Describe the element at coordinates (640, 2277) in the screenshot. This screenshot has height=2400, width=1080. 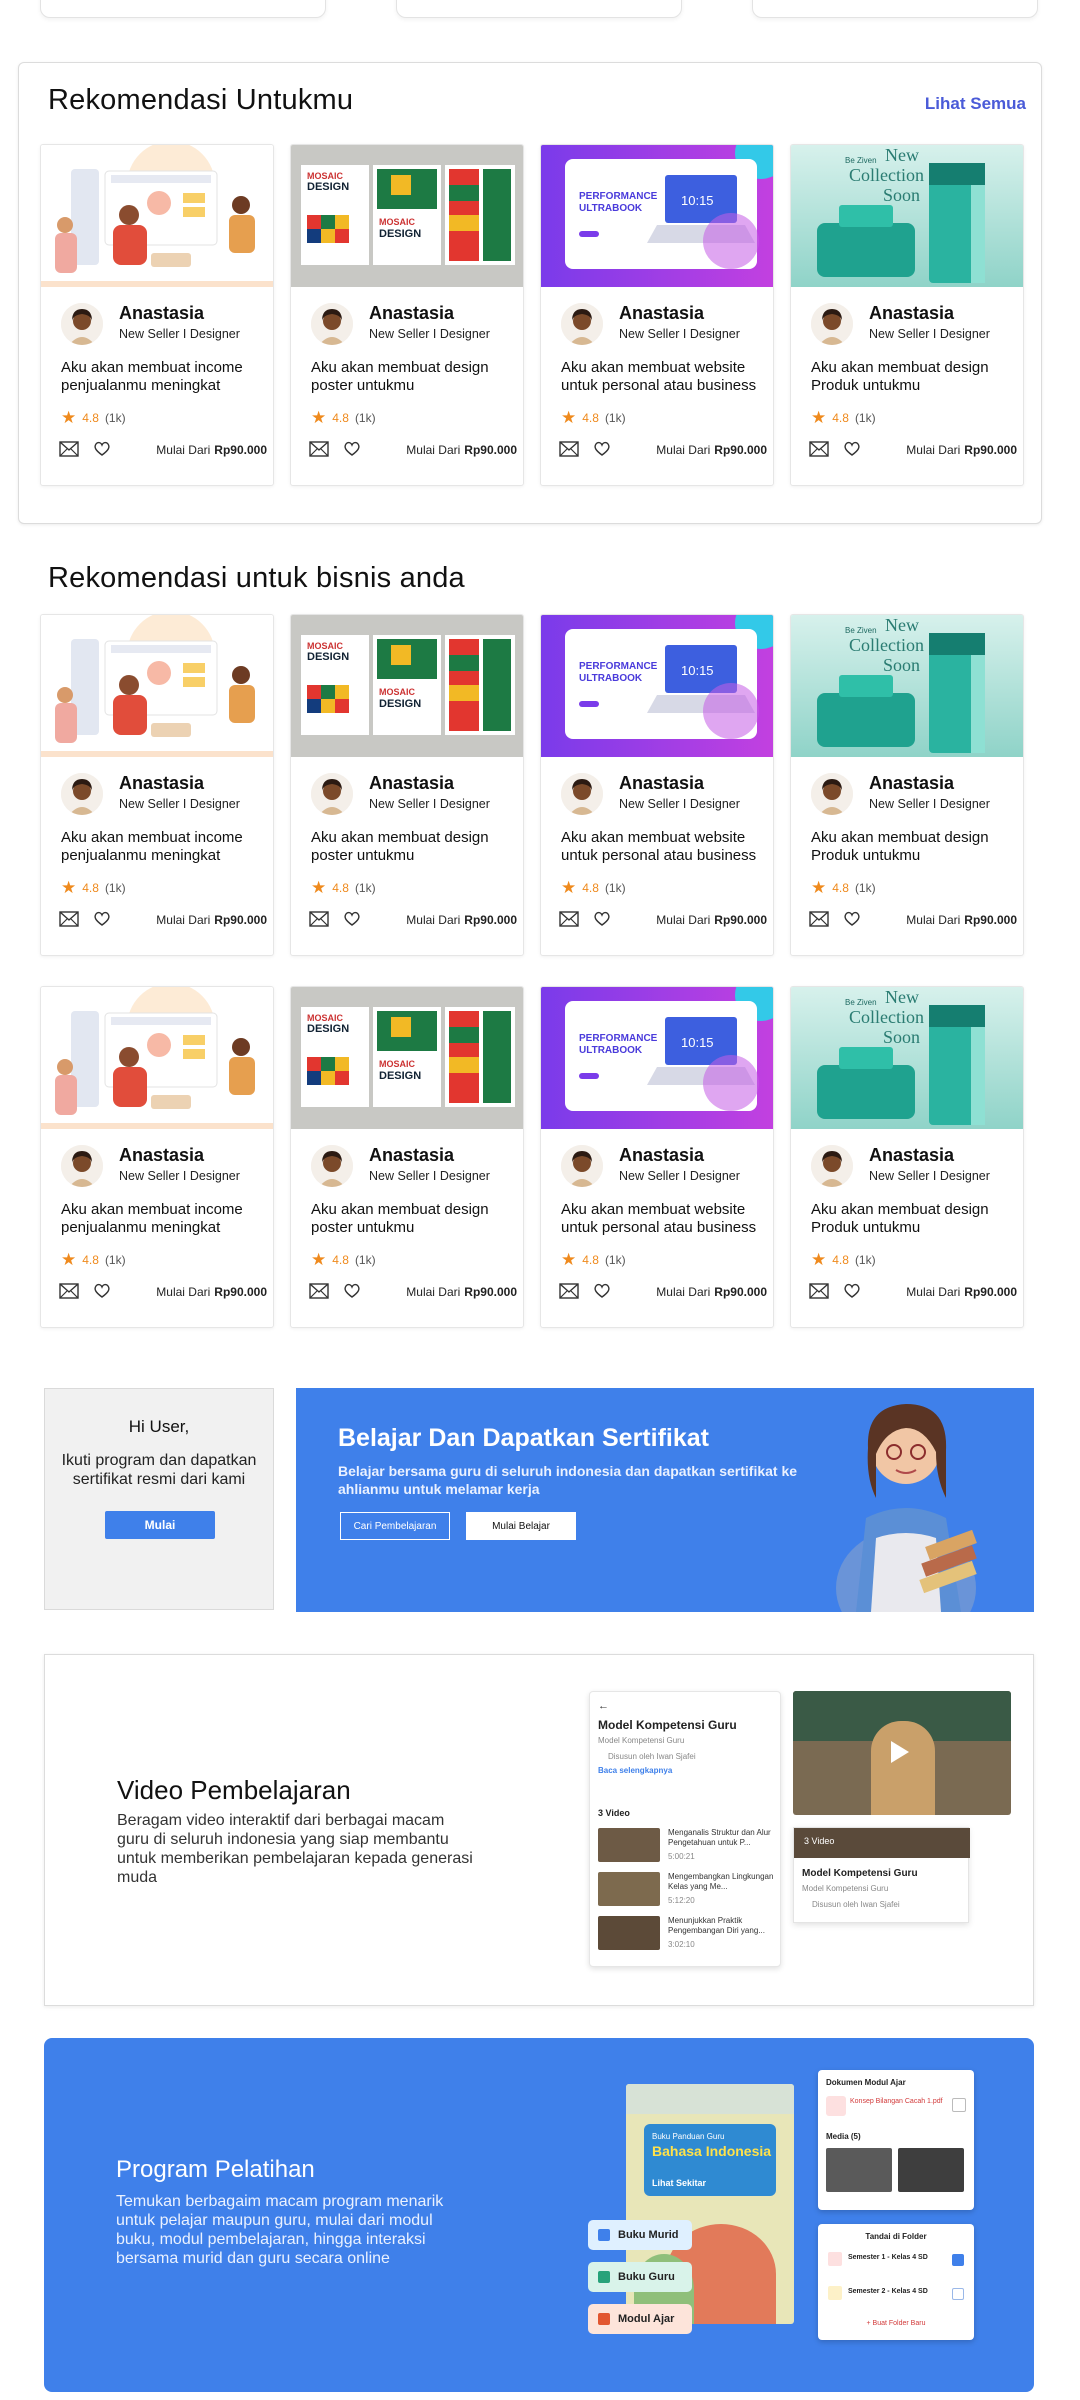
I see `chip-teacher-book: Buku Guru` at that location.